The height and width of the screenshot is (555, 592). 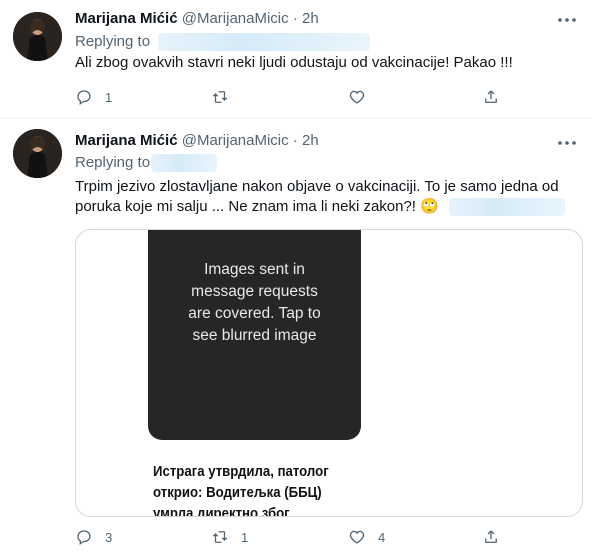 I want to click on covered-message-line: see blurred image, so click(x=254, y=335).